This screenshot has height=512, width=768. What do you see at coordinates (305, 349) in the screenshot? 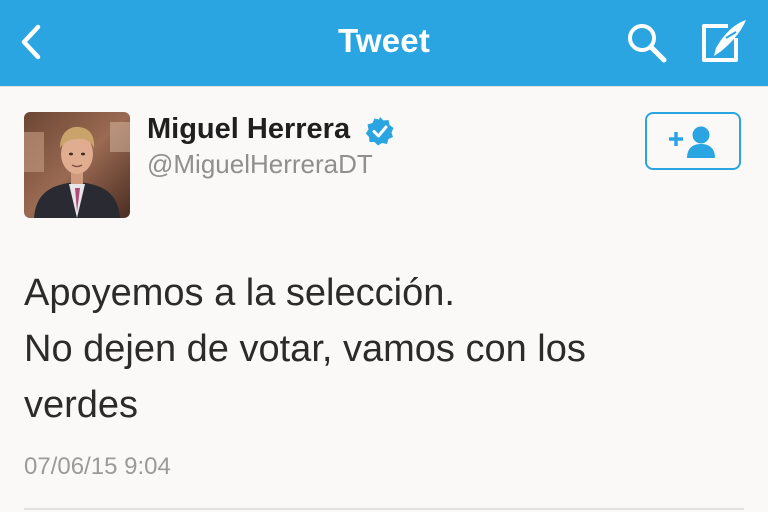
I see `tweet-text-line: No dejen de votar, vamos con los` at bounding box center [305, 349].